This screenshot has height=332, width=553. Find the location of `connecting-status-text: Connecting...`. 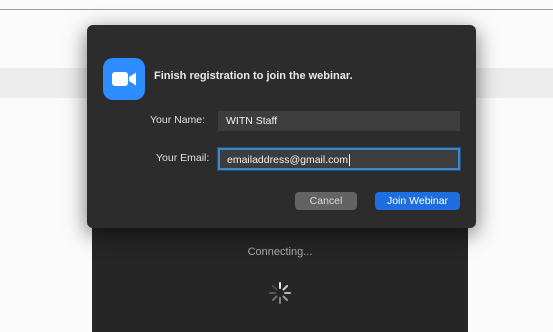

connecting-status-text: Connecting... is located at coordinates (280, 252).